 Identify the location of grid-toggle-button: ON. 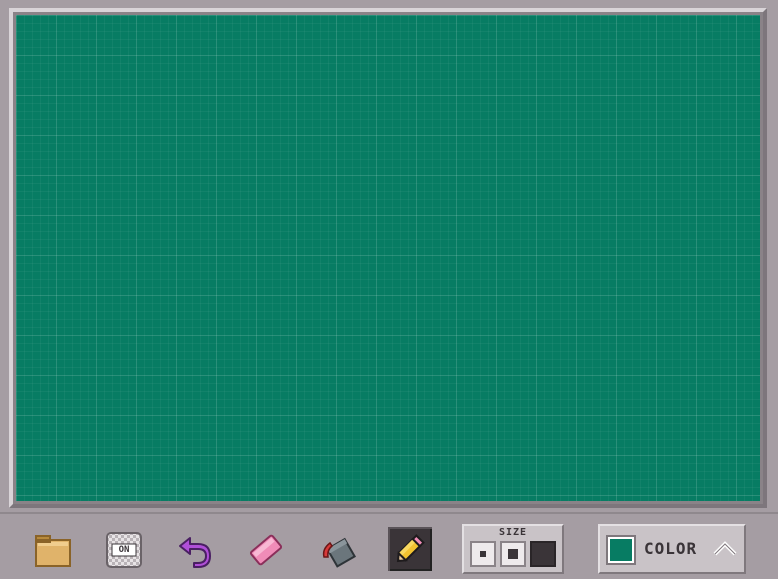
(124, 550).